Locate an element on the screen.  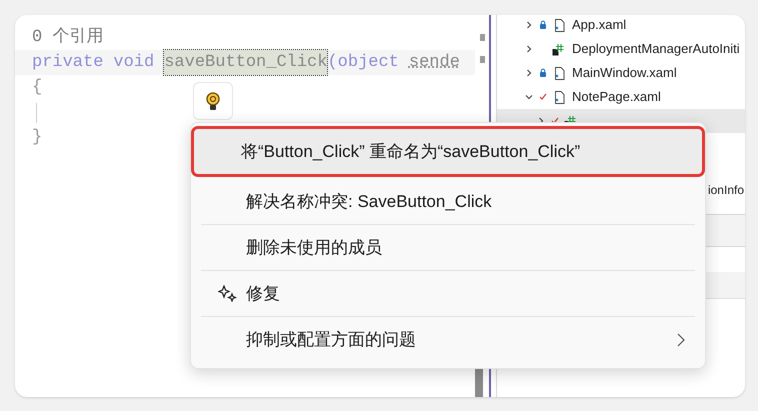
file-name: MainWindow.xaml is located at coordinates (624, 73).